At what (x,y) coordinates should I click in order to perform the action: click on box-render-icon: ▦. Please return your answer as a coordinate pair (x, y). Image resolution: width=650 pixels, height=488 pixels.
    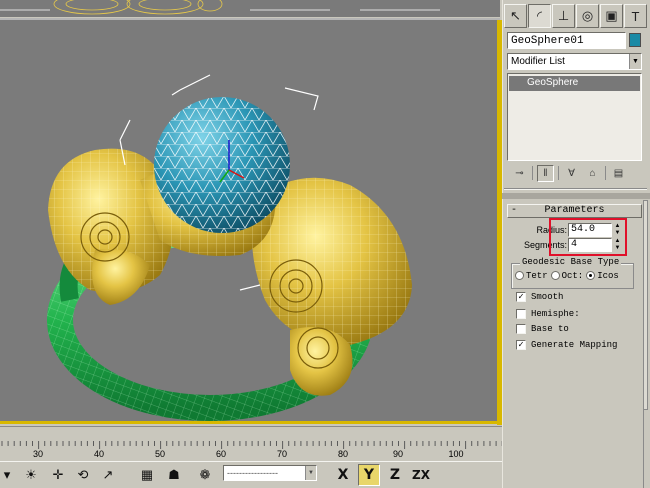
    Looking at the image, I should click on (147, 475).